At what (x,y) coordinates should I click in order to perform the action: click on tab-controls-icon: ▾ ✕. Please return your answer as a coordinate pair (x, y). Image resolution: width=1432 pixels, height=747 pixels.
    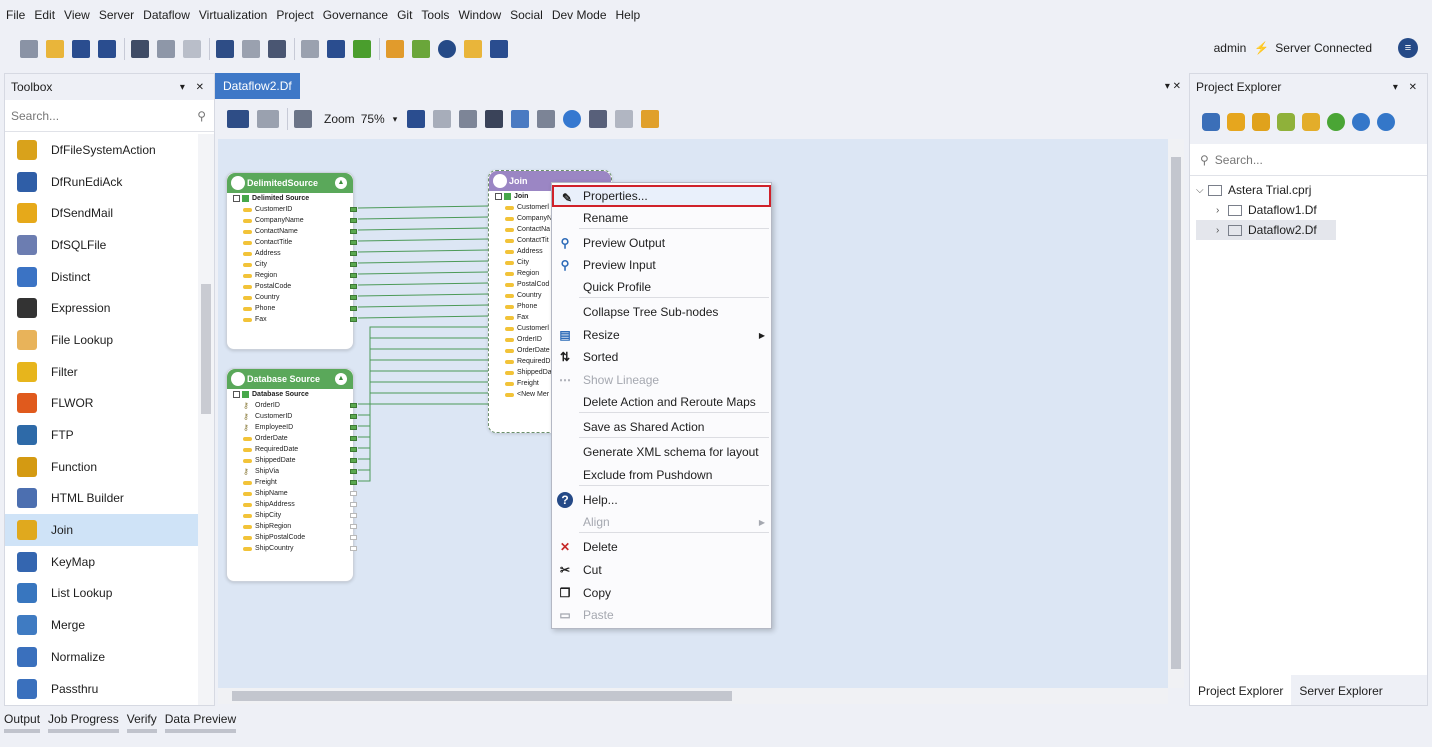
    Looking at the image, I should click on (1176, 86).